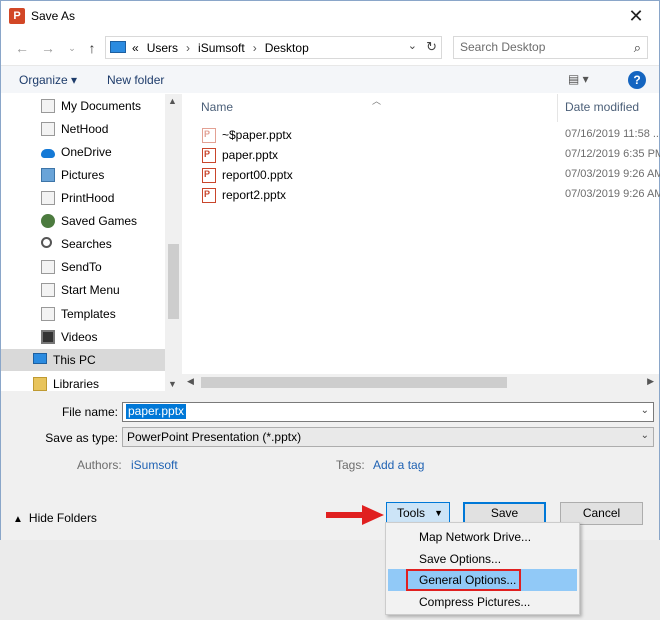 This screenshot has width=660, height=620. I want to click on nav-item-templates: Templates, so click(83, 314).